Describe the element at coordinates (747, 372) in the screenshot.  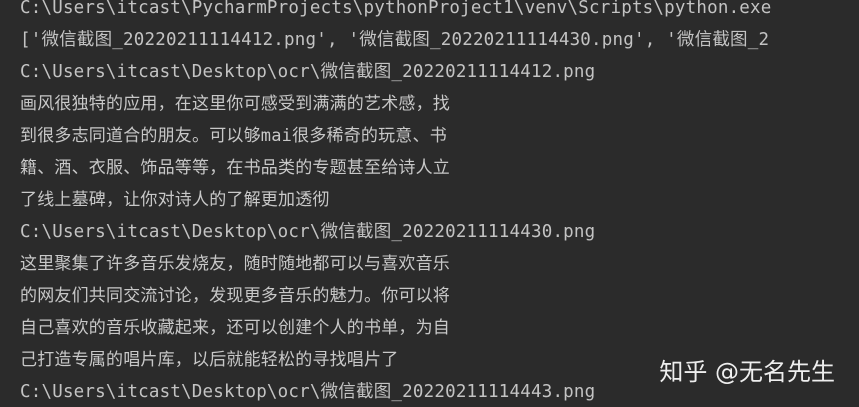
I see `zhihu-watermark: 知乎 @无名先生` at that location.